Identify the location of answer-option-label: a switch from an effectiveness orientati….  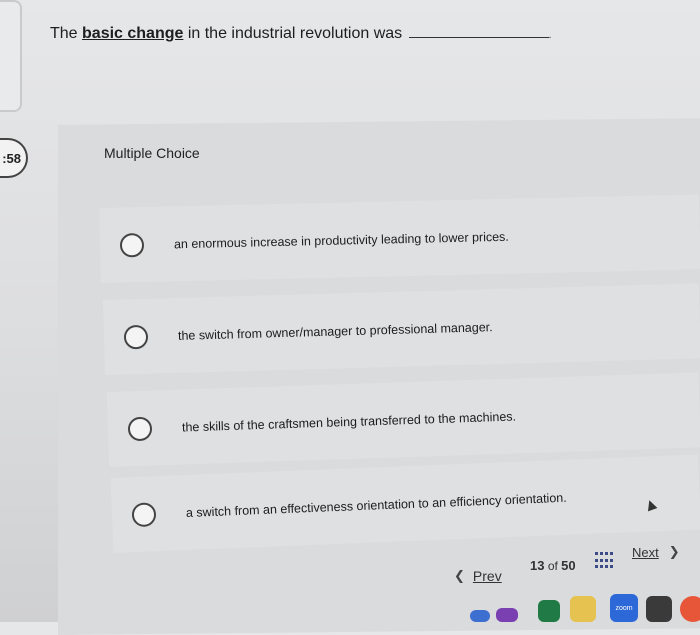
(376, 505).